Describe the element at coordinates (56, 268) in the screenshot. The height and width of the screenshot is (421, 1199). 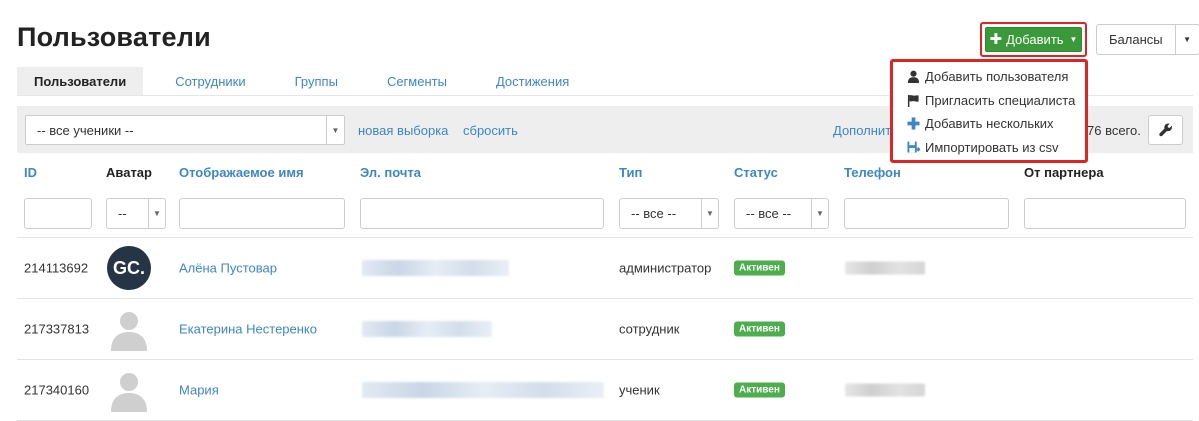
I see `row-id: 214113692` at that location.